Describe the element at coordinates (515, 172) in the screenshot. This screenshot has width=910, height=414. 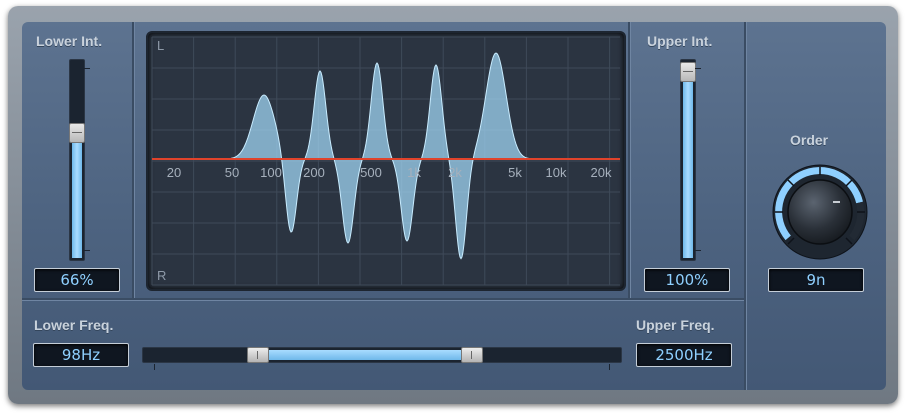
I see `freq-axis-label: 5k` at that location.